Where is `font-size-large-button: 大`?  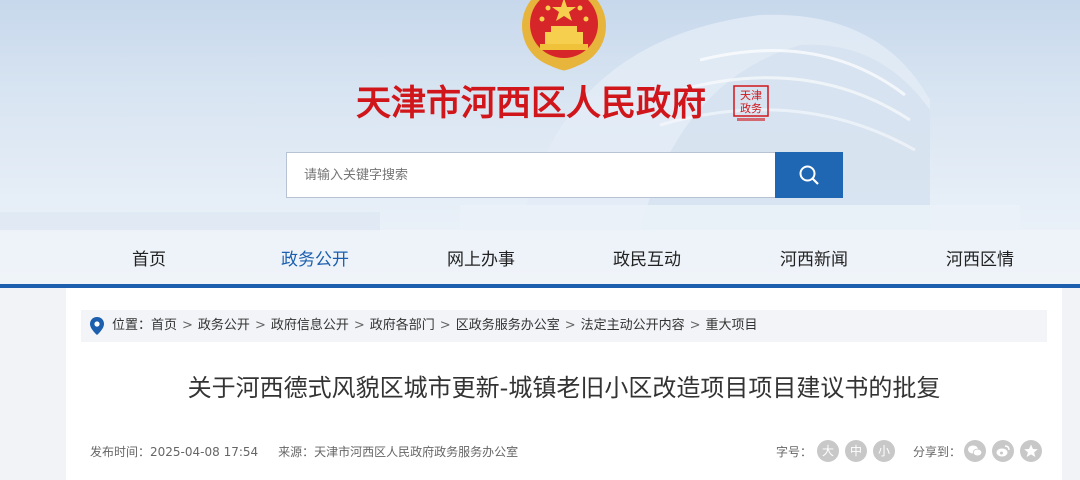
font-size-large-button: 大 is located at coordinates (828, 451).